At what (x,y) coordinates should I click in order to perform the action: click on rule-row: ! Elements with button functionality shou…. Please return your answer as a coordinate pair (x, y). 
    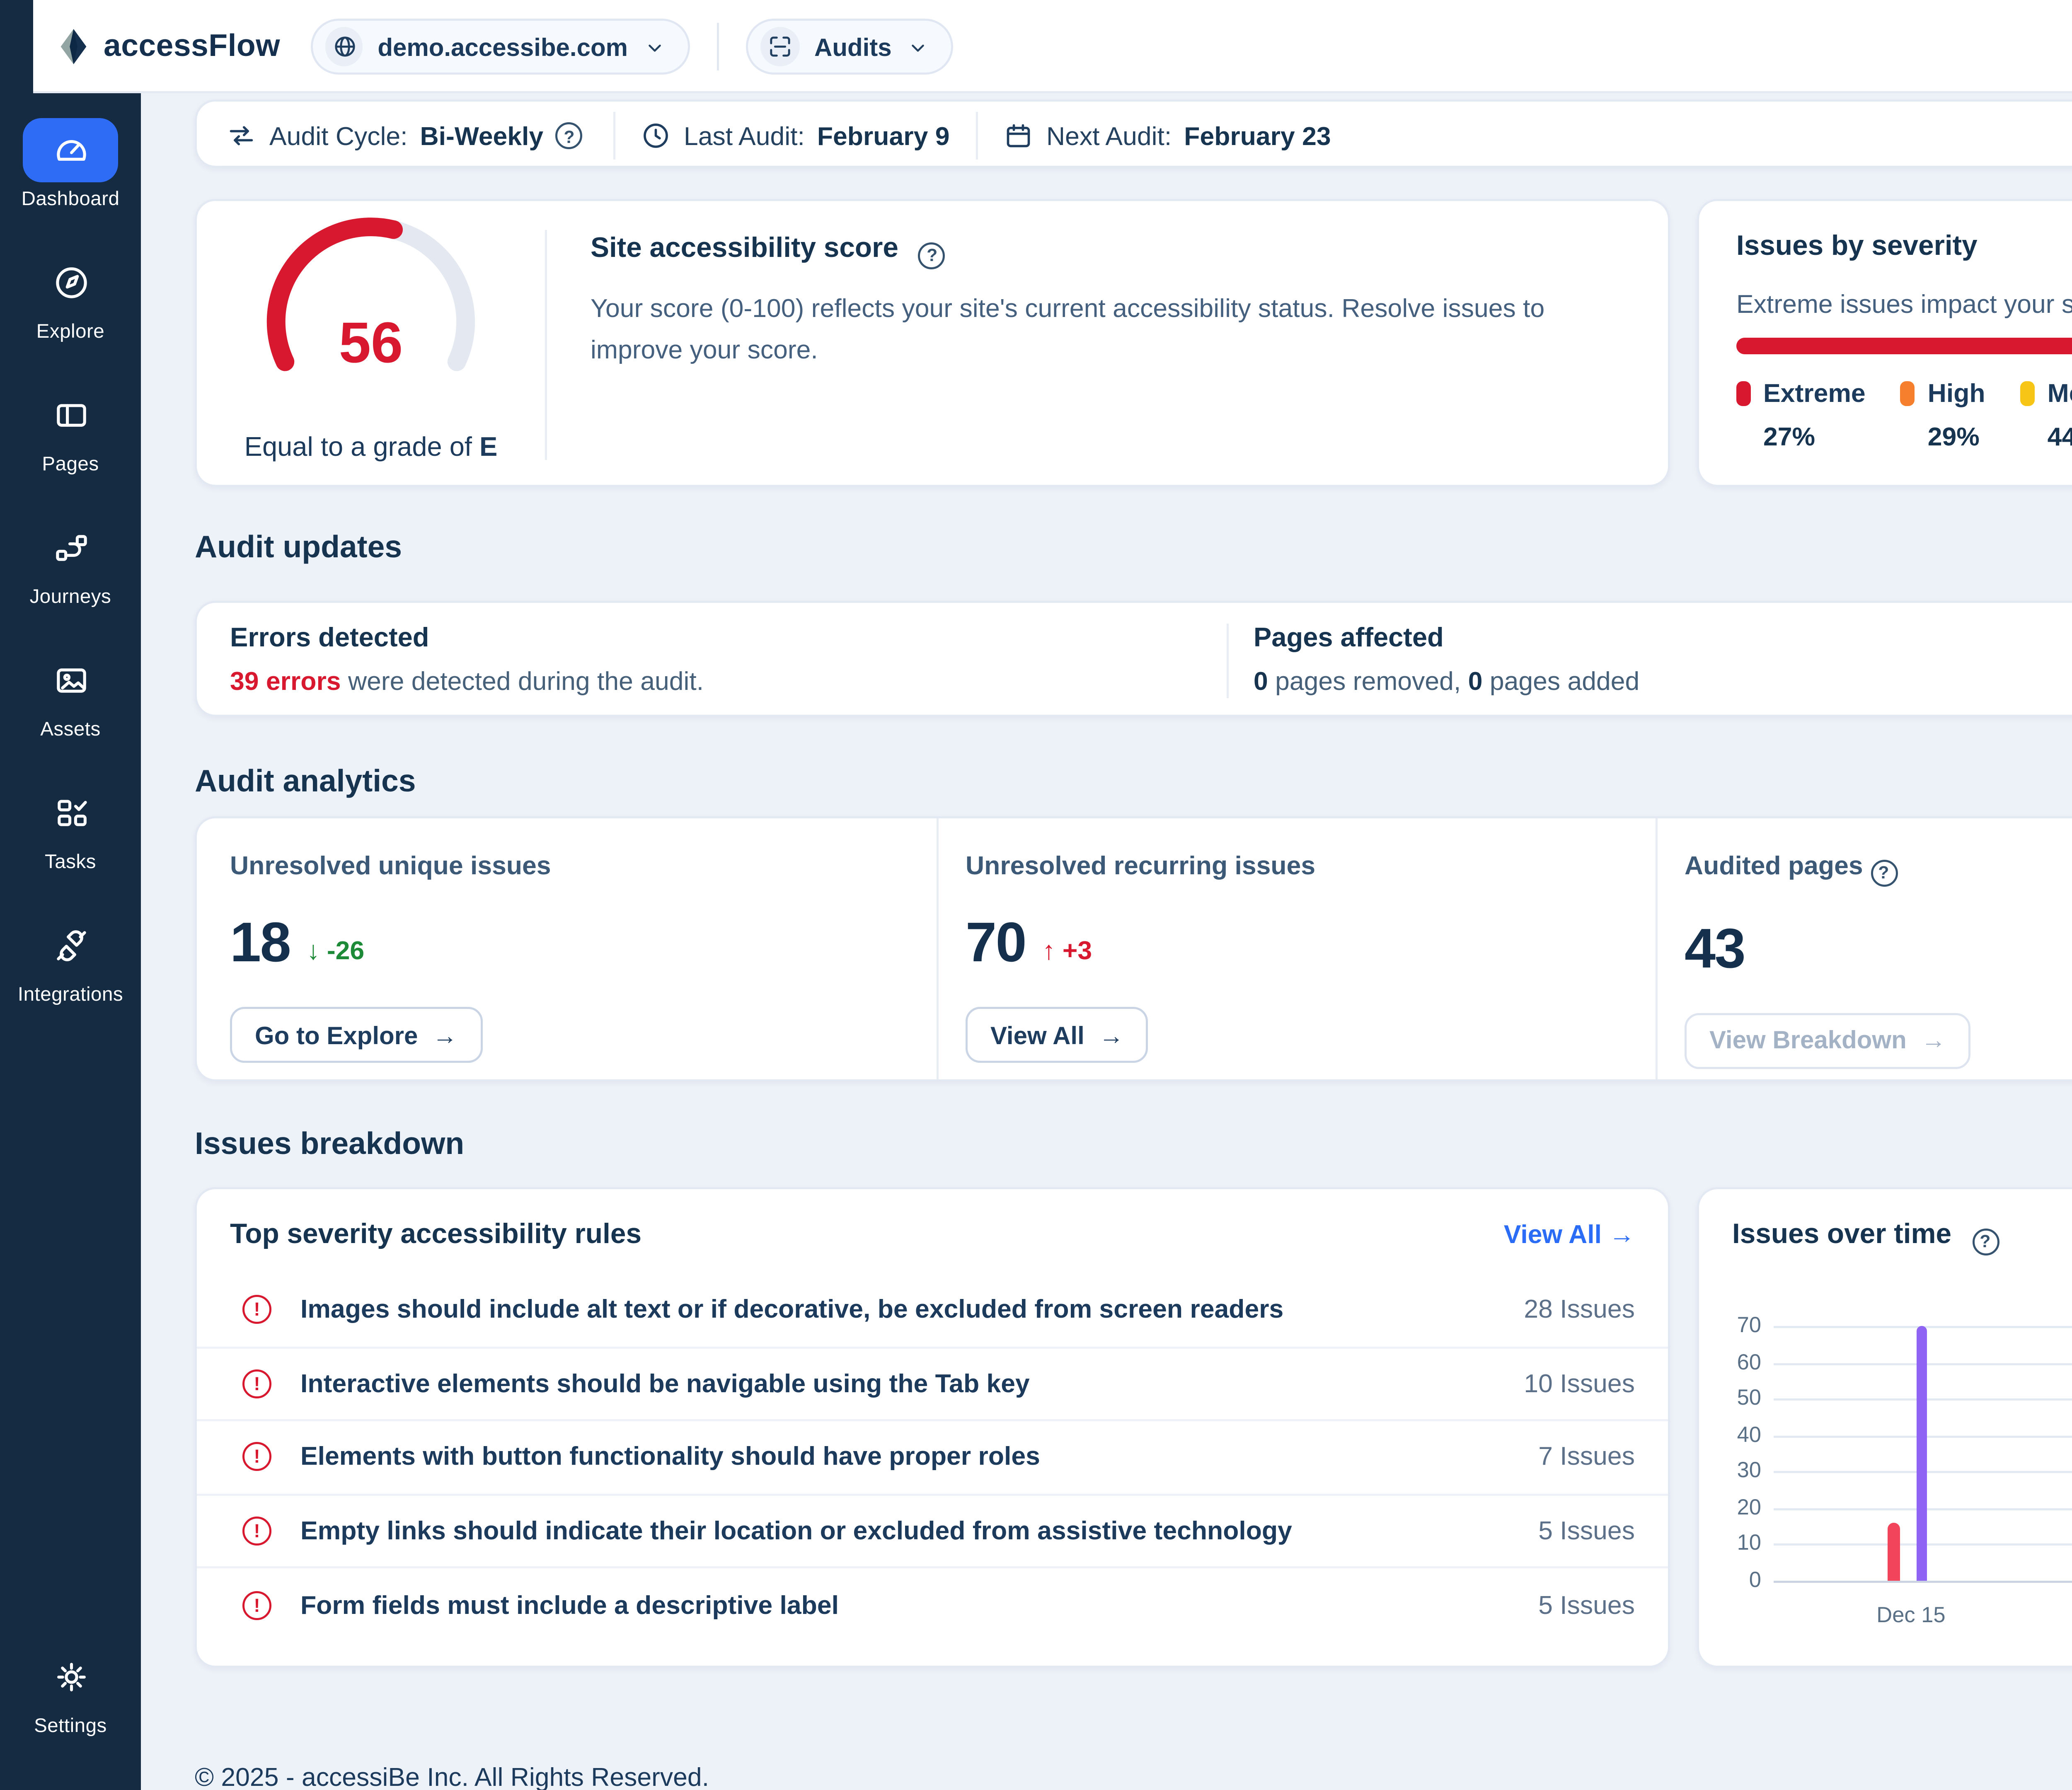
    Looking at the image, I should click on (932, 1456).